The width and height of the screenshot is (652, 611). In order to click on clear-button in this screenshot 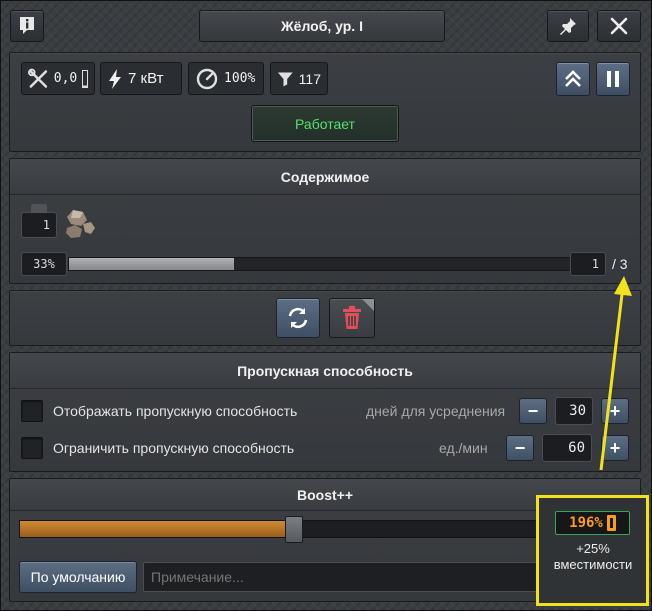, I will do `click(352, 318)`.